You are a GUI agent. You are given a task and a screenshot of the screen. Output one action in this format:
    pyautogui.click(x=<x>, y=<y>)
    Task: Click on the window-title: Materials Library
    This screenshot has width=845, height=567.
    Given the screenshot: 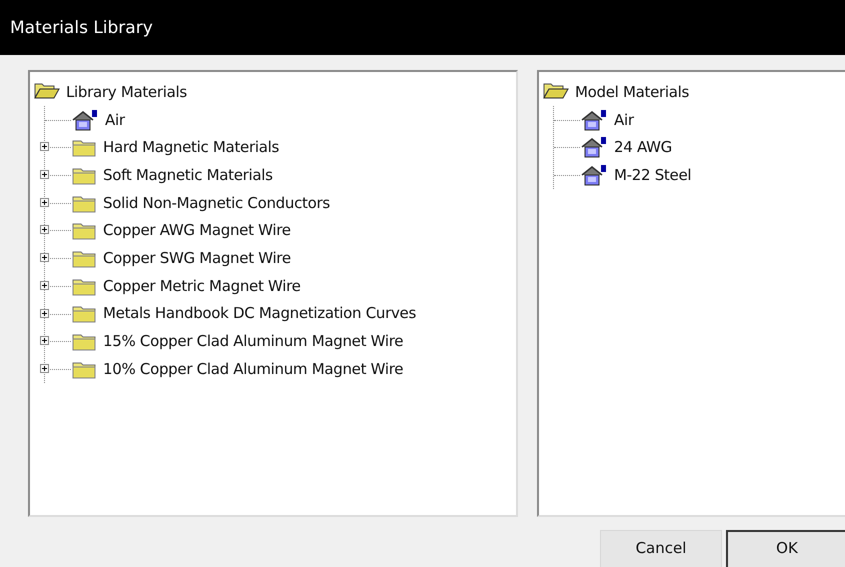 What is the action you would take?
    pyautogui.click(x=81, y=28)
    